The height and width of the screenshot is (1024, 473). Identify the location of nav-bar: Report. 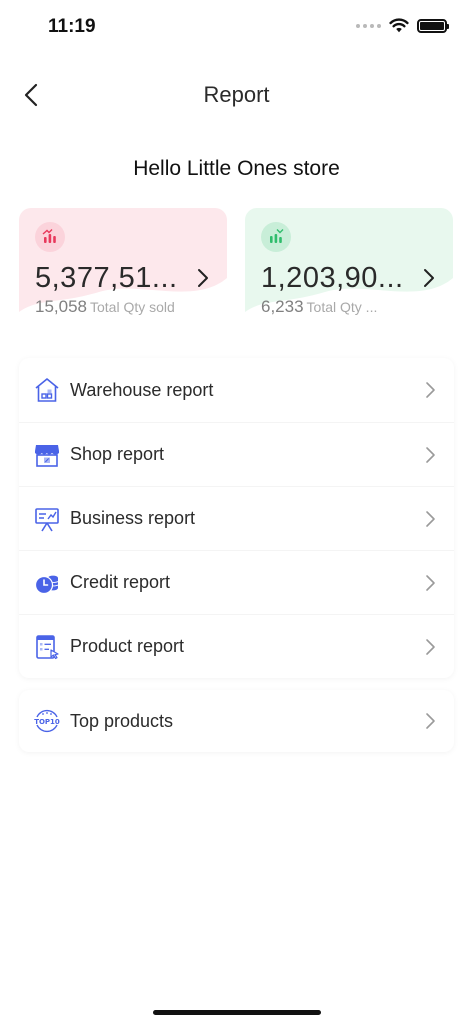
(236, 96).